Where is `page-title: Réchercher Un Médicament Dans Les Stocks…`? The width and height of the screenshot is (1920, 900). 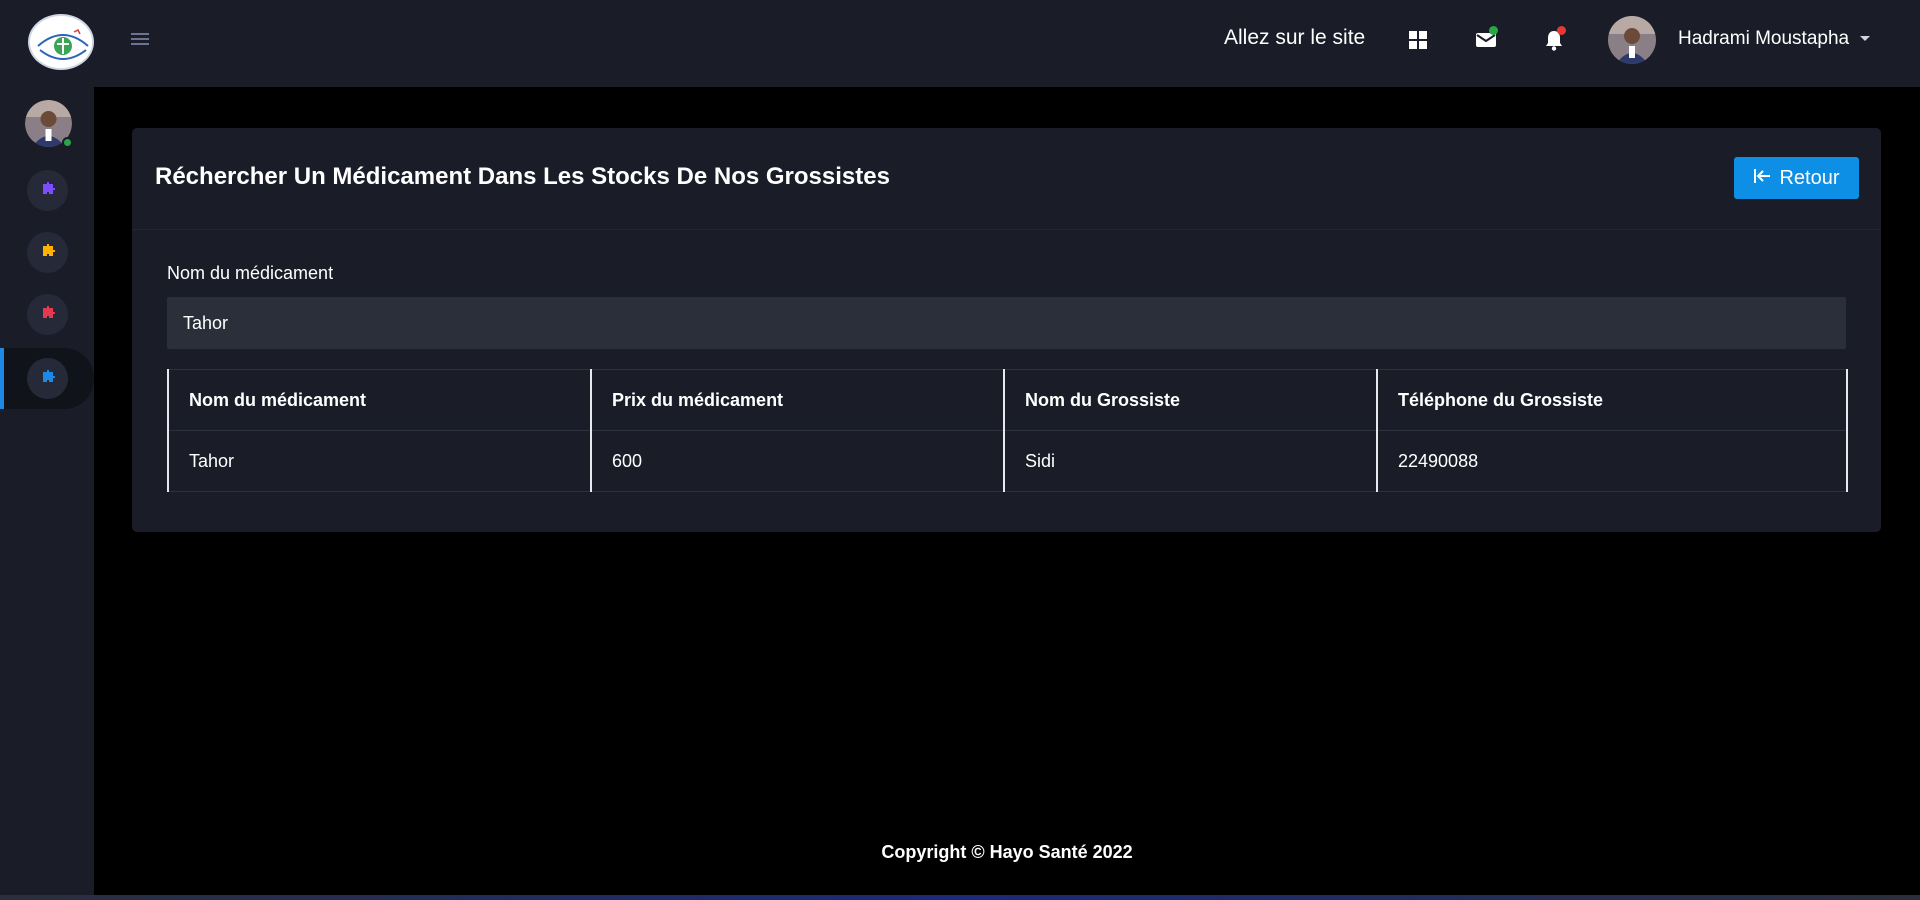
page-title: Réchercher Un Médicament Dans Les Stocks… is located at coordinates (522, 176).